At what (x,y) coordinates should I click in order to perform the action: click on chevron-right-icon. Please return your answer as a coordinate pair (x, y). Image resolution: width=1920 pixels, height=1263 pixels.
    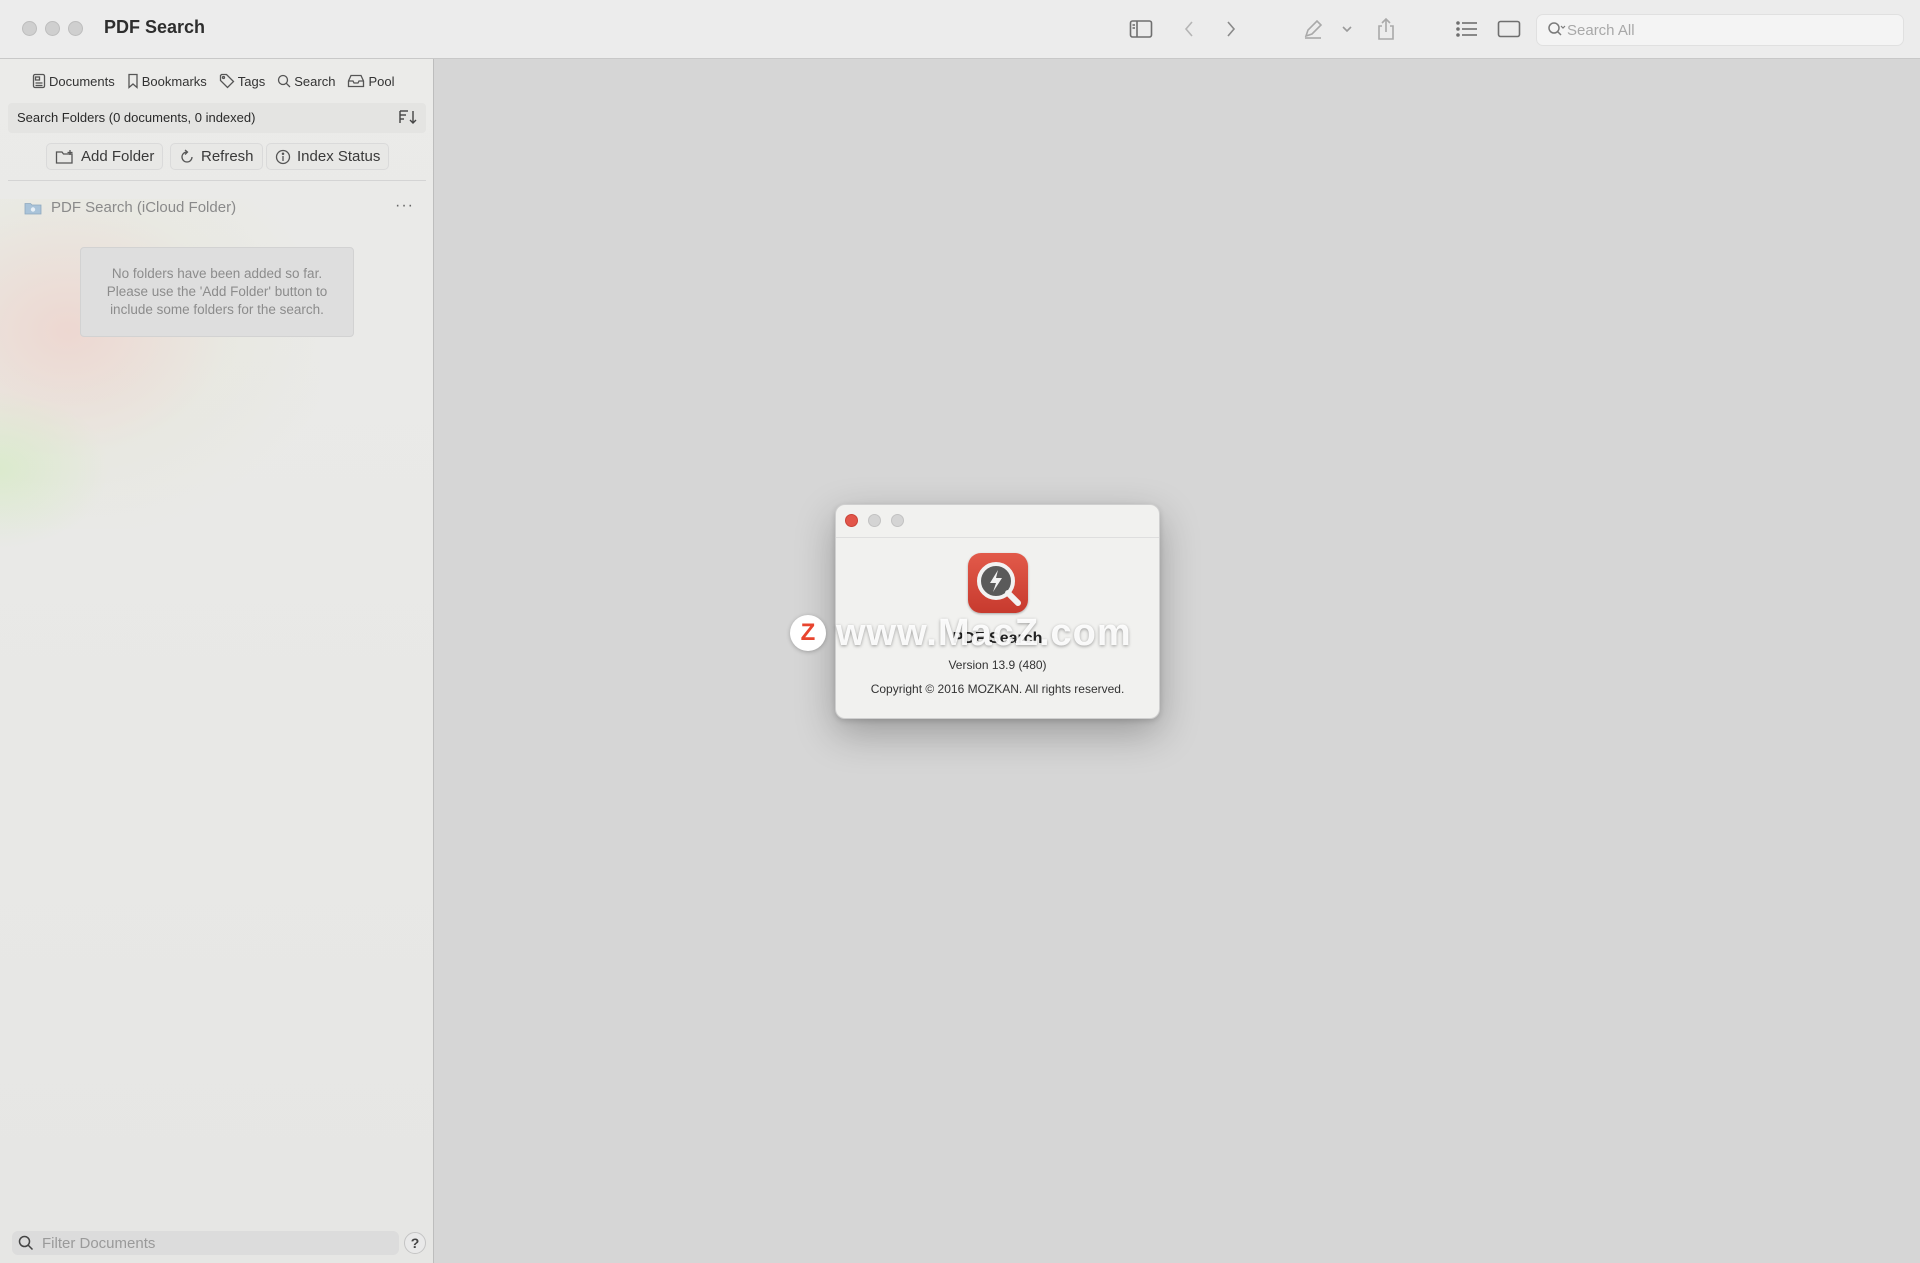
    Looking at the image, I should click on (1231, 29).